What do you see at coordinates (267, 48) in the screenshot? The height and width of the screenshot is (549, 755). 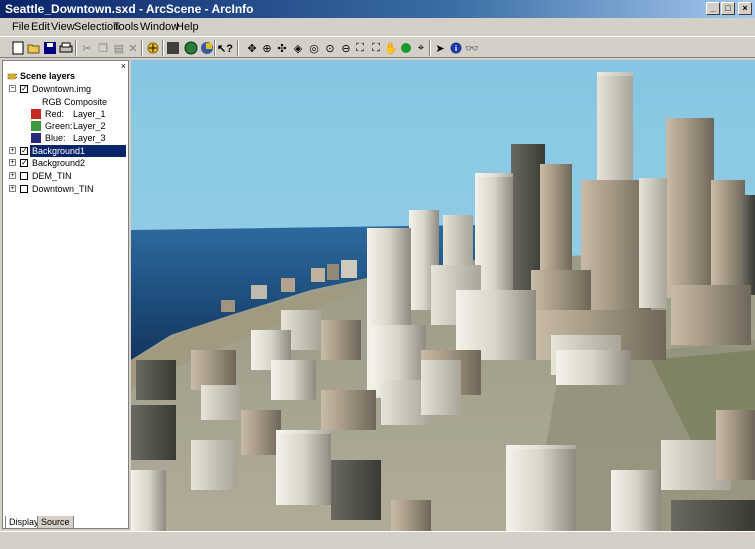 I see `zoom-in-icon: ⊕` at bounding box center [267, 48].